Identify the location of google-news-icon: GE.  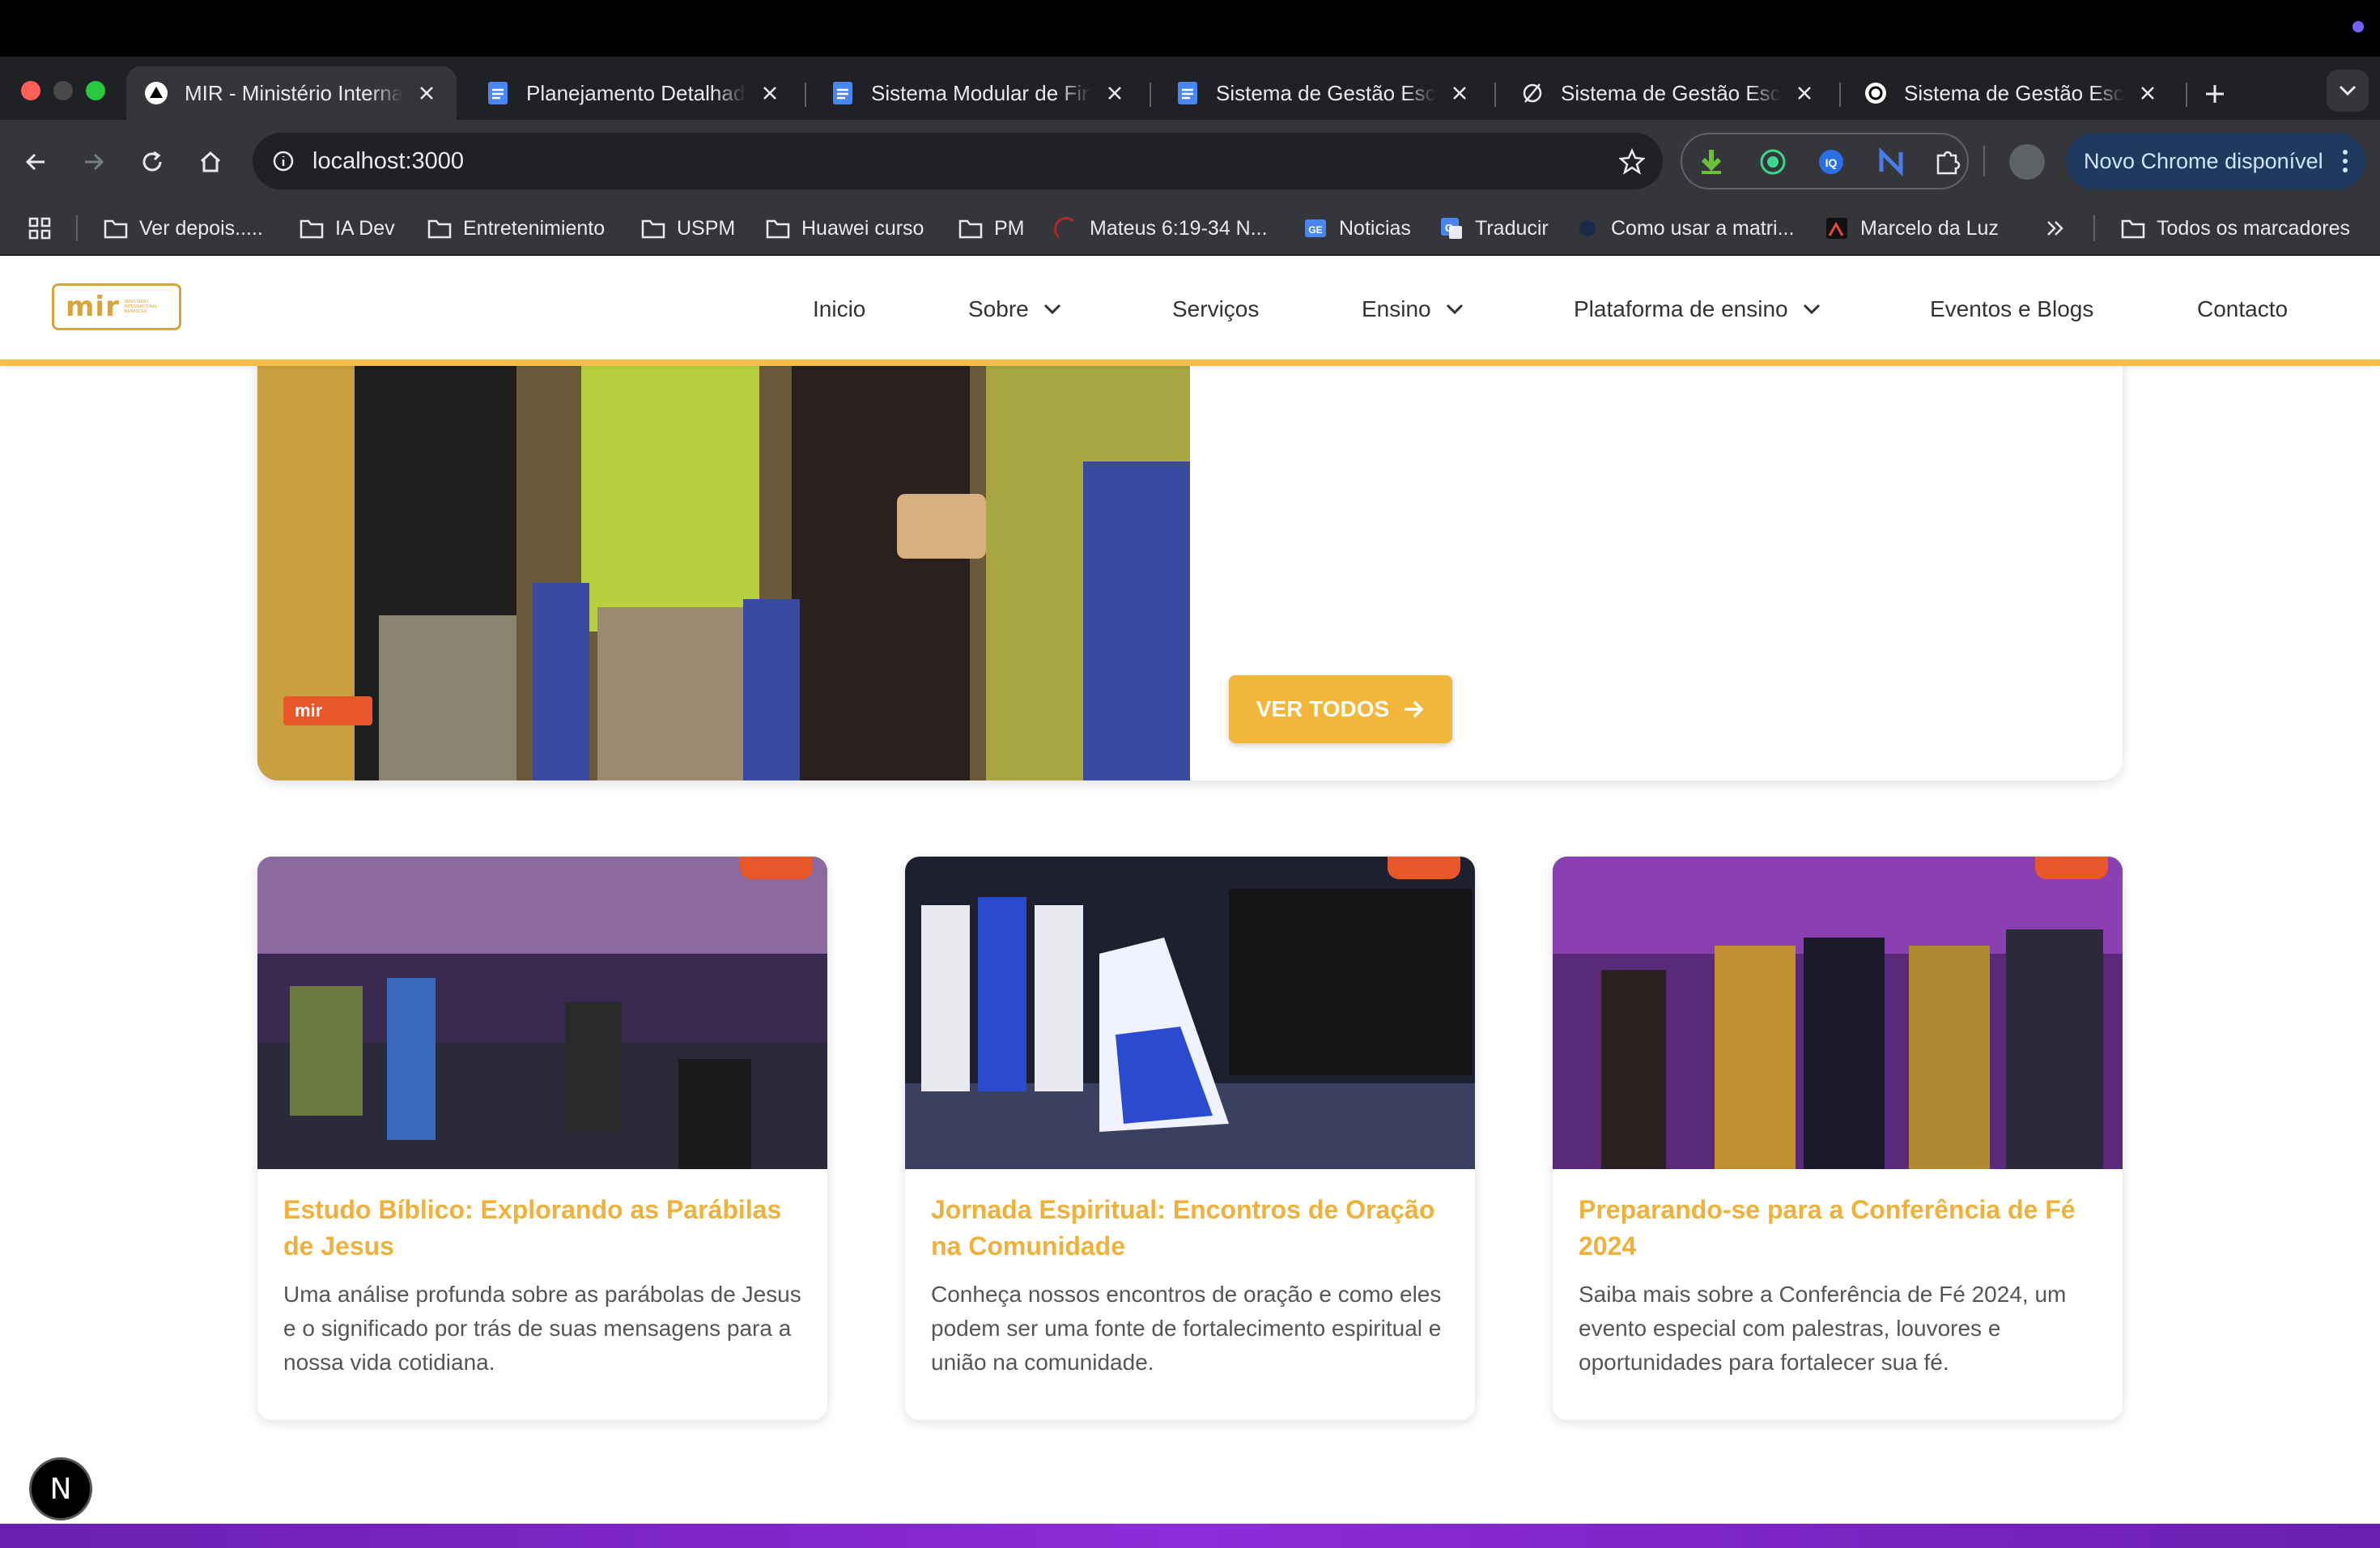
(1315, 228).